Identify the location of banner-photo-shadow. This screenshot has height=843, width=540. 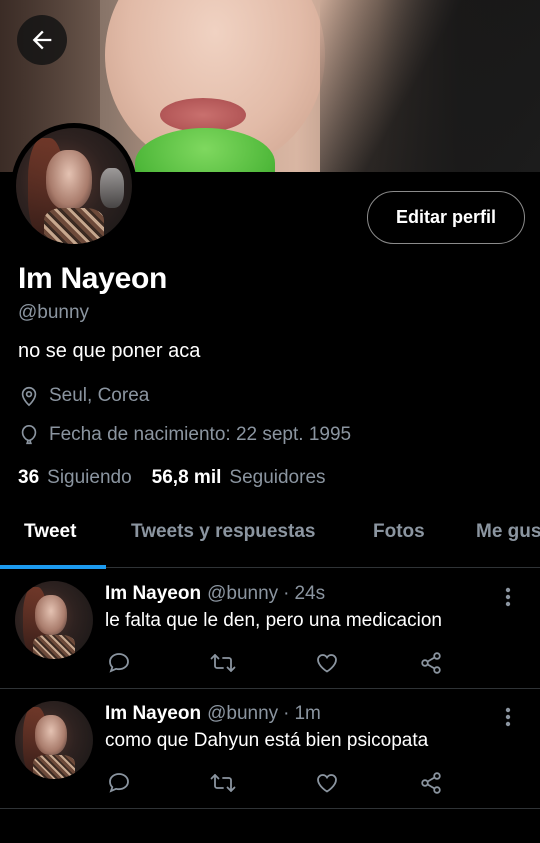
(430, 86).